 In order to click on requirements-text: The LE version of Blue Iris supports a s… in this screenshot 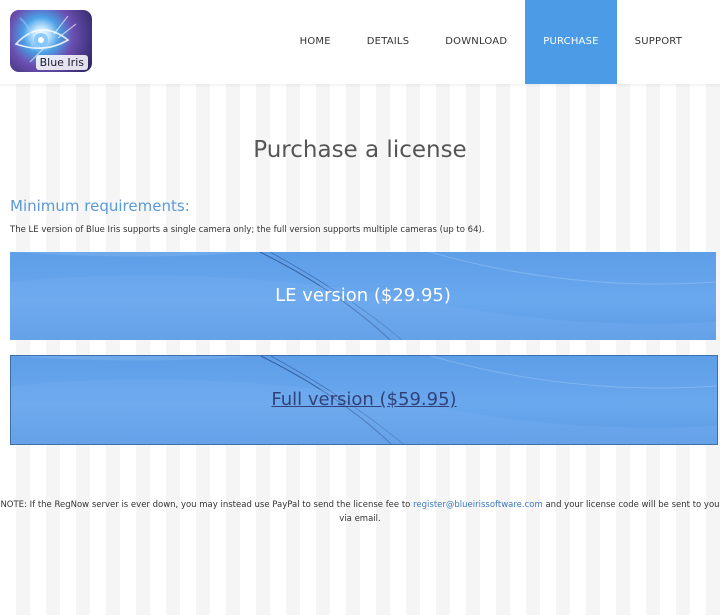, I will do `click(247, 230)`.